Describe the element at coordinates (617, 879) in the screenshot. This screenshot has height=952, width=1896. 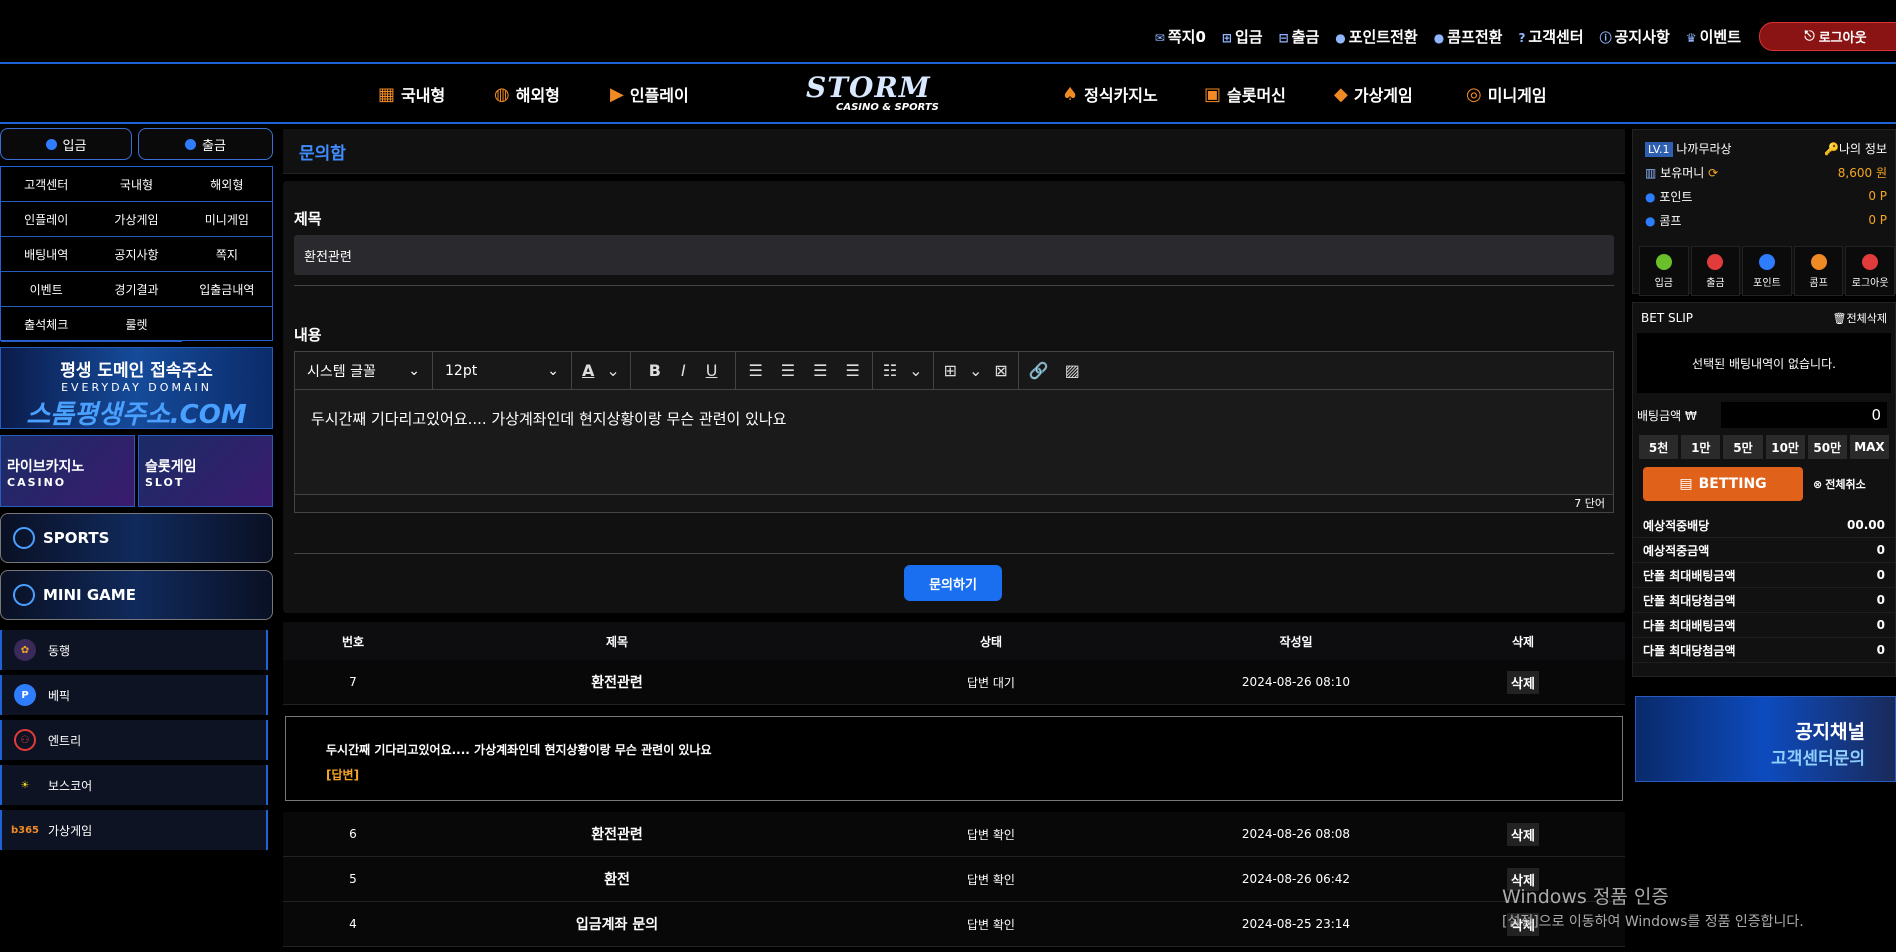
I see `row-title: 환전` at that location.